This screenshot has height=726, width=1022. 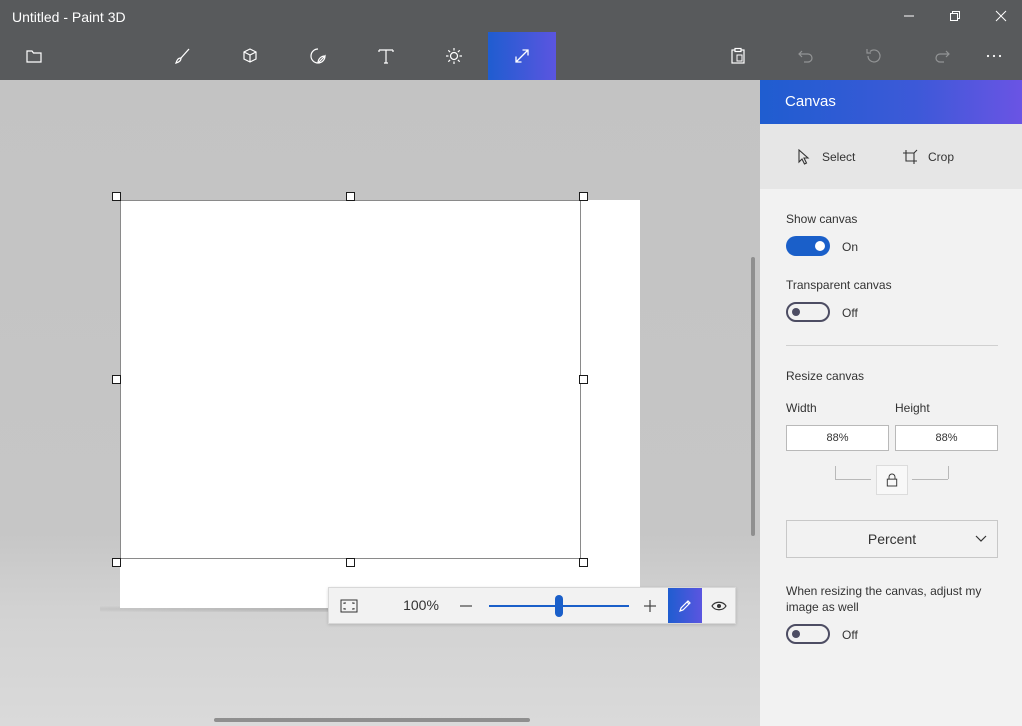 I want to click on view-mode-button, so click(x=719, y=605).